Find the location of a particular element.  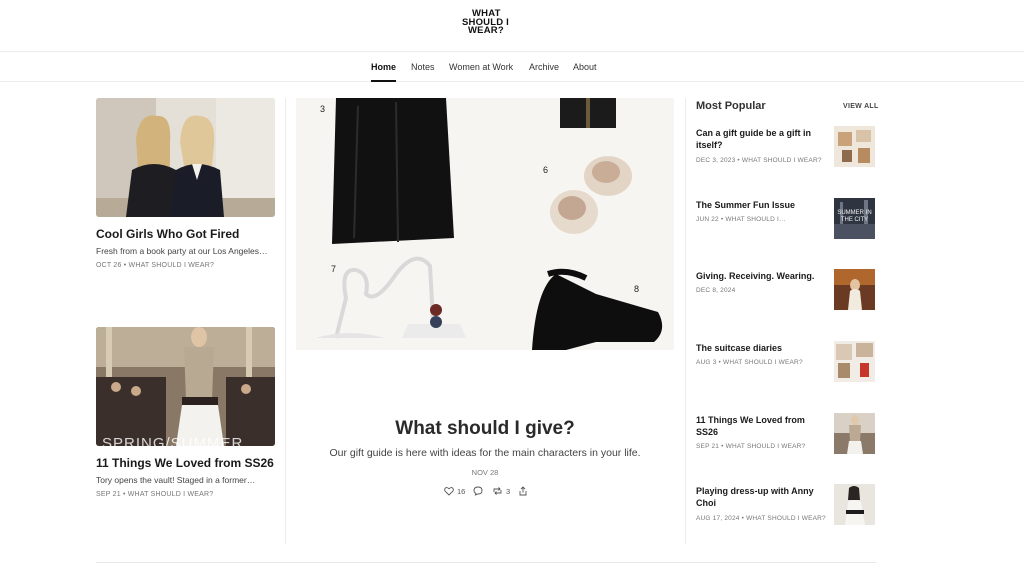

collage-number-7: 7 is located at coordinates (334, 269).